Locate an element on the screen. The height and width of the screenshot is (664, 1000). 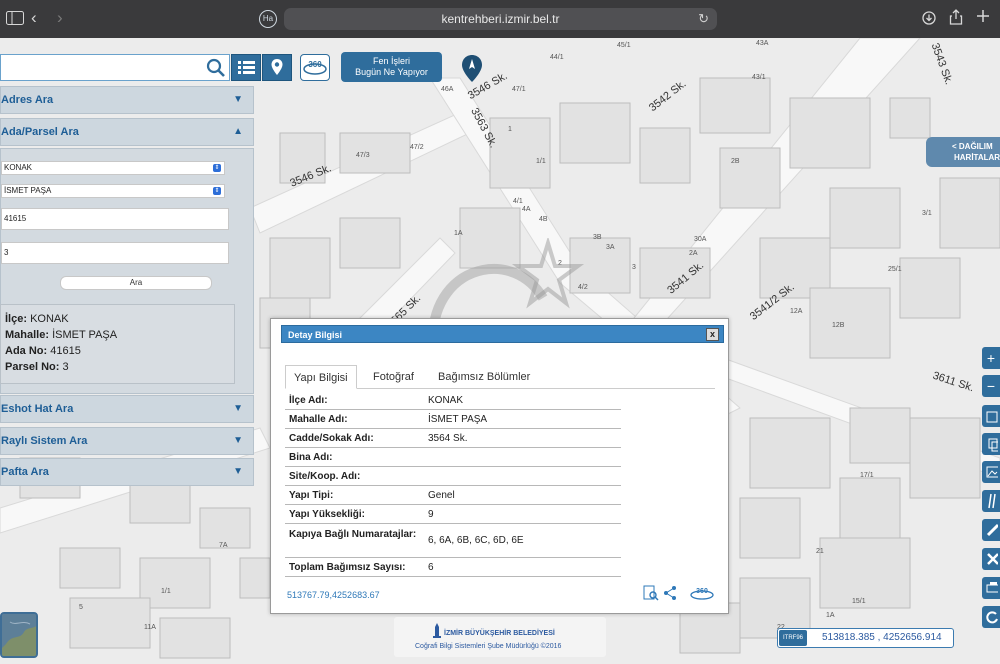
layers-icon is located at coordinates (991, 416).